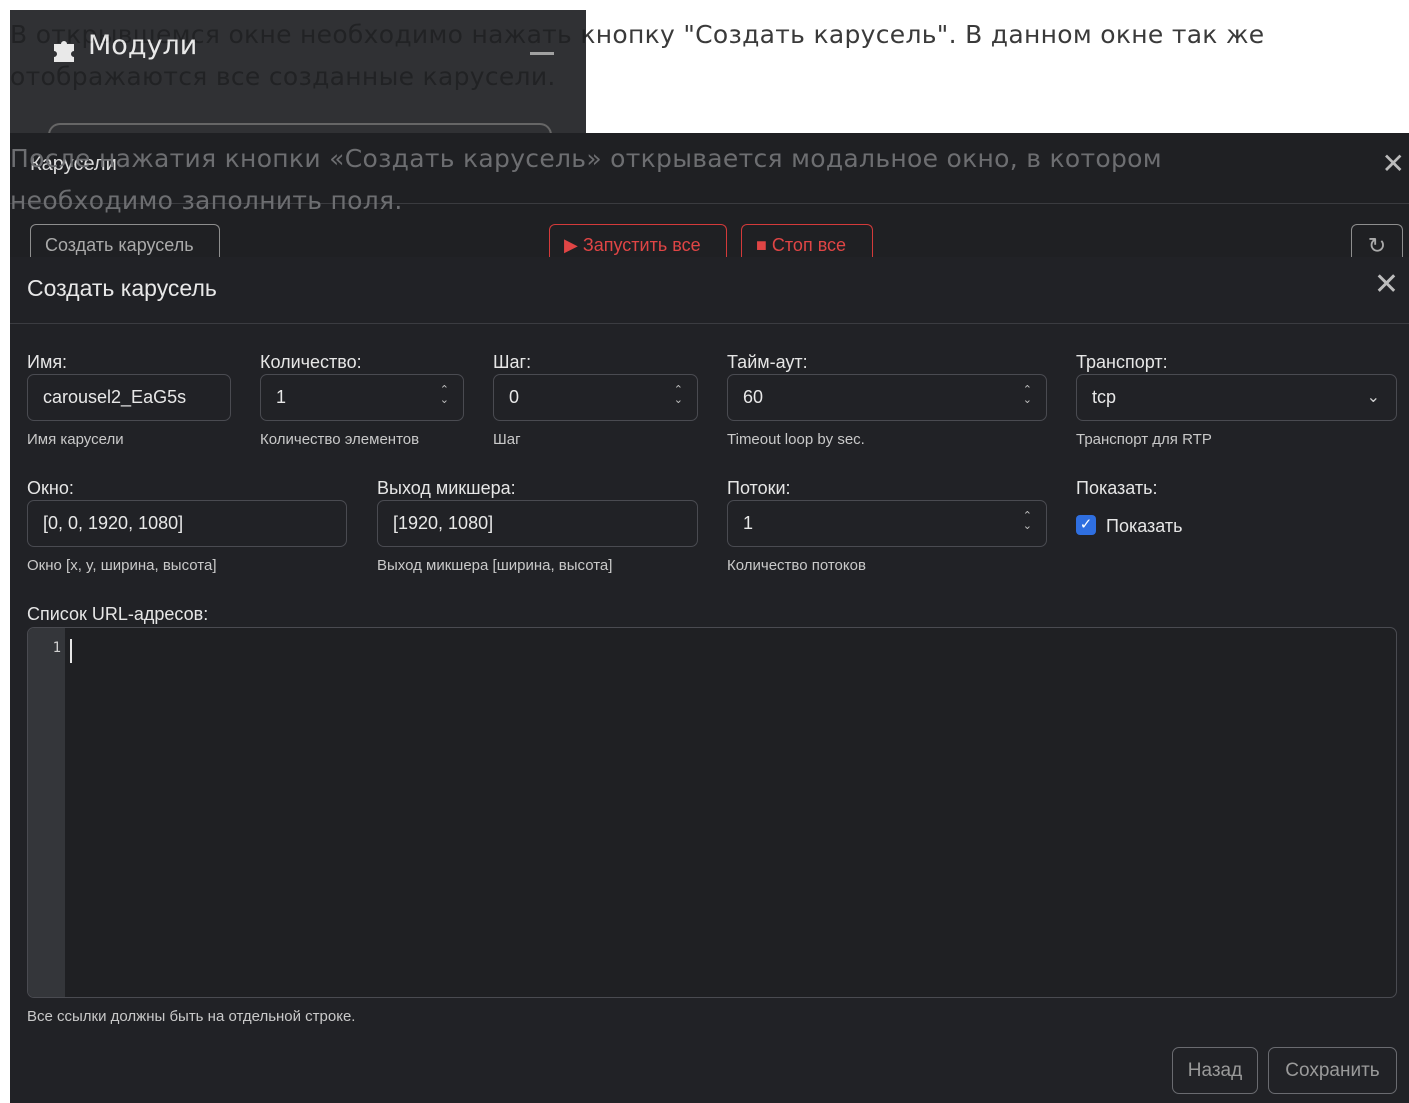  What do you see at coordinates (118, 614) in the screenshot?
I see `url-list-label: Список URL-адресов:` at bounding box center [118, 614].